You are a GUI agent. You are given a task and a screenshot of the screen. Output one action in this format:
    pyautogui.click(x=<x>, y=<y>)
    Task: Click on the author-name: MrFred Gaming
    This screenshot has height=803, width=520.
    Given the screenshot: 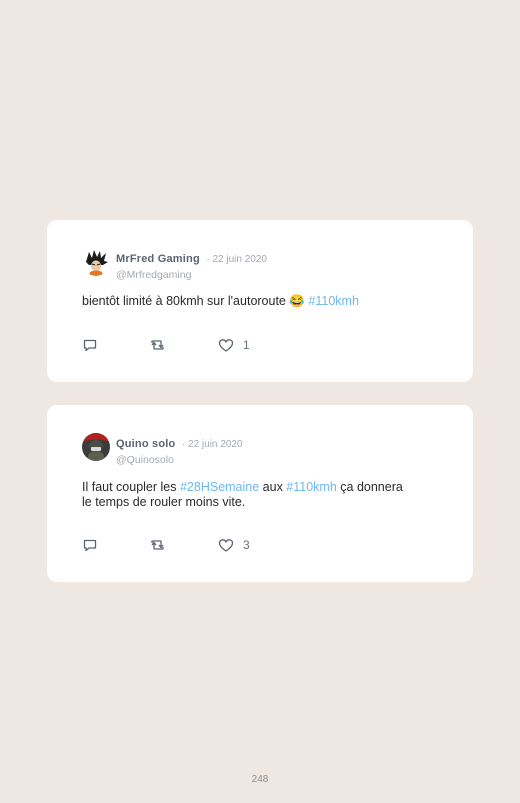 What is the action you would take?
    pyautogui.click(x=158, y=259)
    